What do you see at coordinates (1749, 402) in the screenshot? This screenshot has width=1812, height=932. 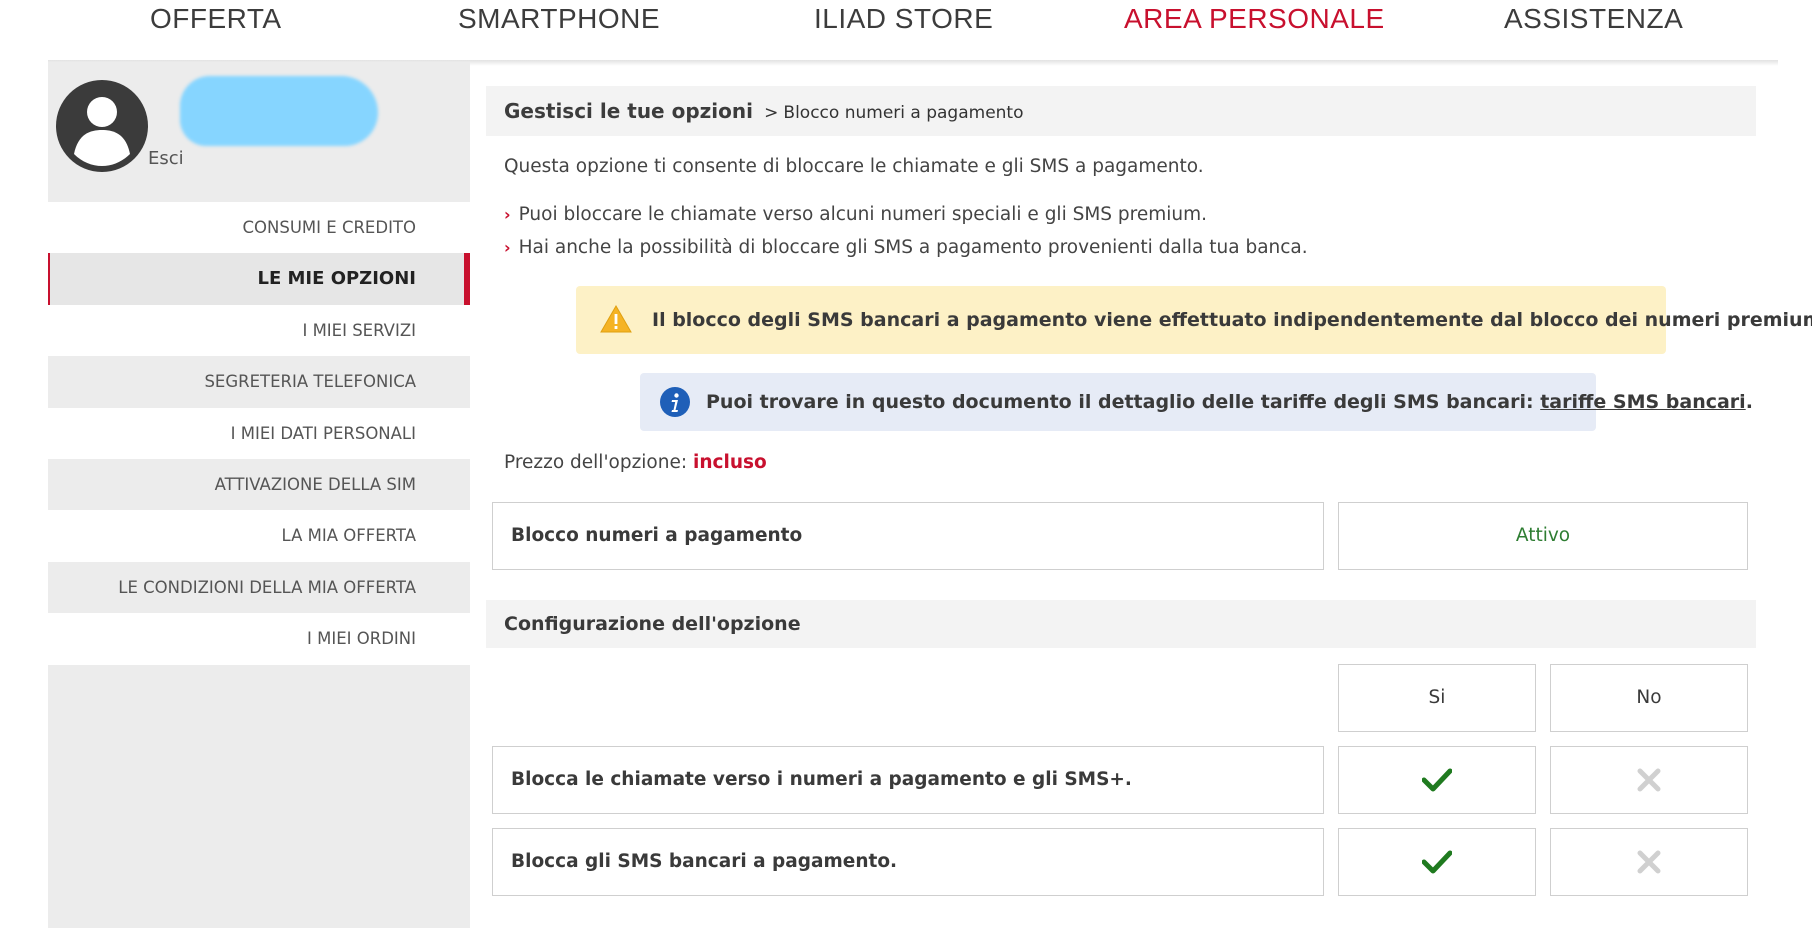 I see `info-text-end: .` at bounding box center [1749, 402].